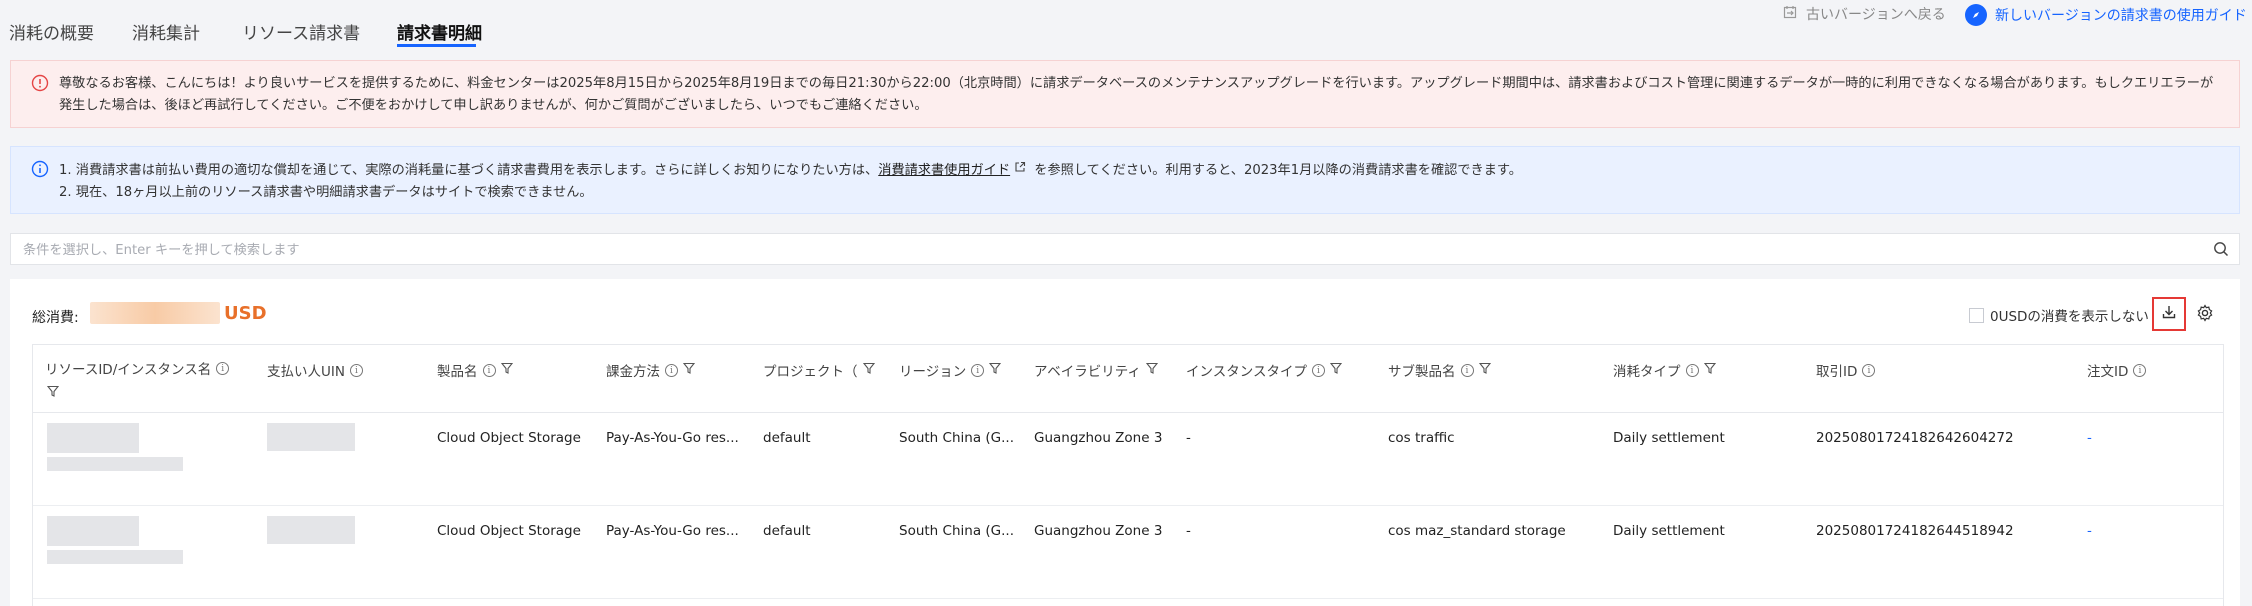 This screenshot has height=606, width=2252. I want to click on total-consumption-label: 総消費:, so click(55, 318).